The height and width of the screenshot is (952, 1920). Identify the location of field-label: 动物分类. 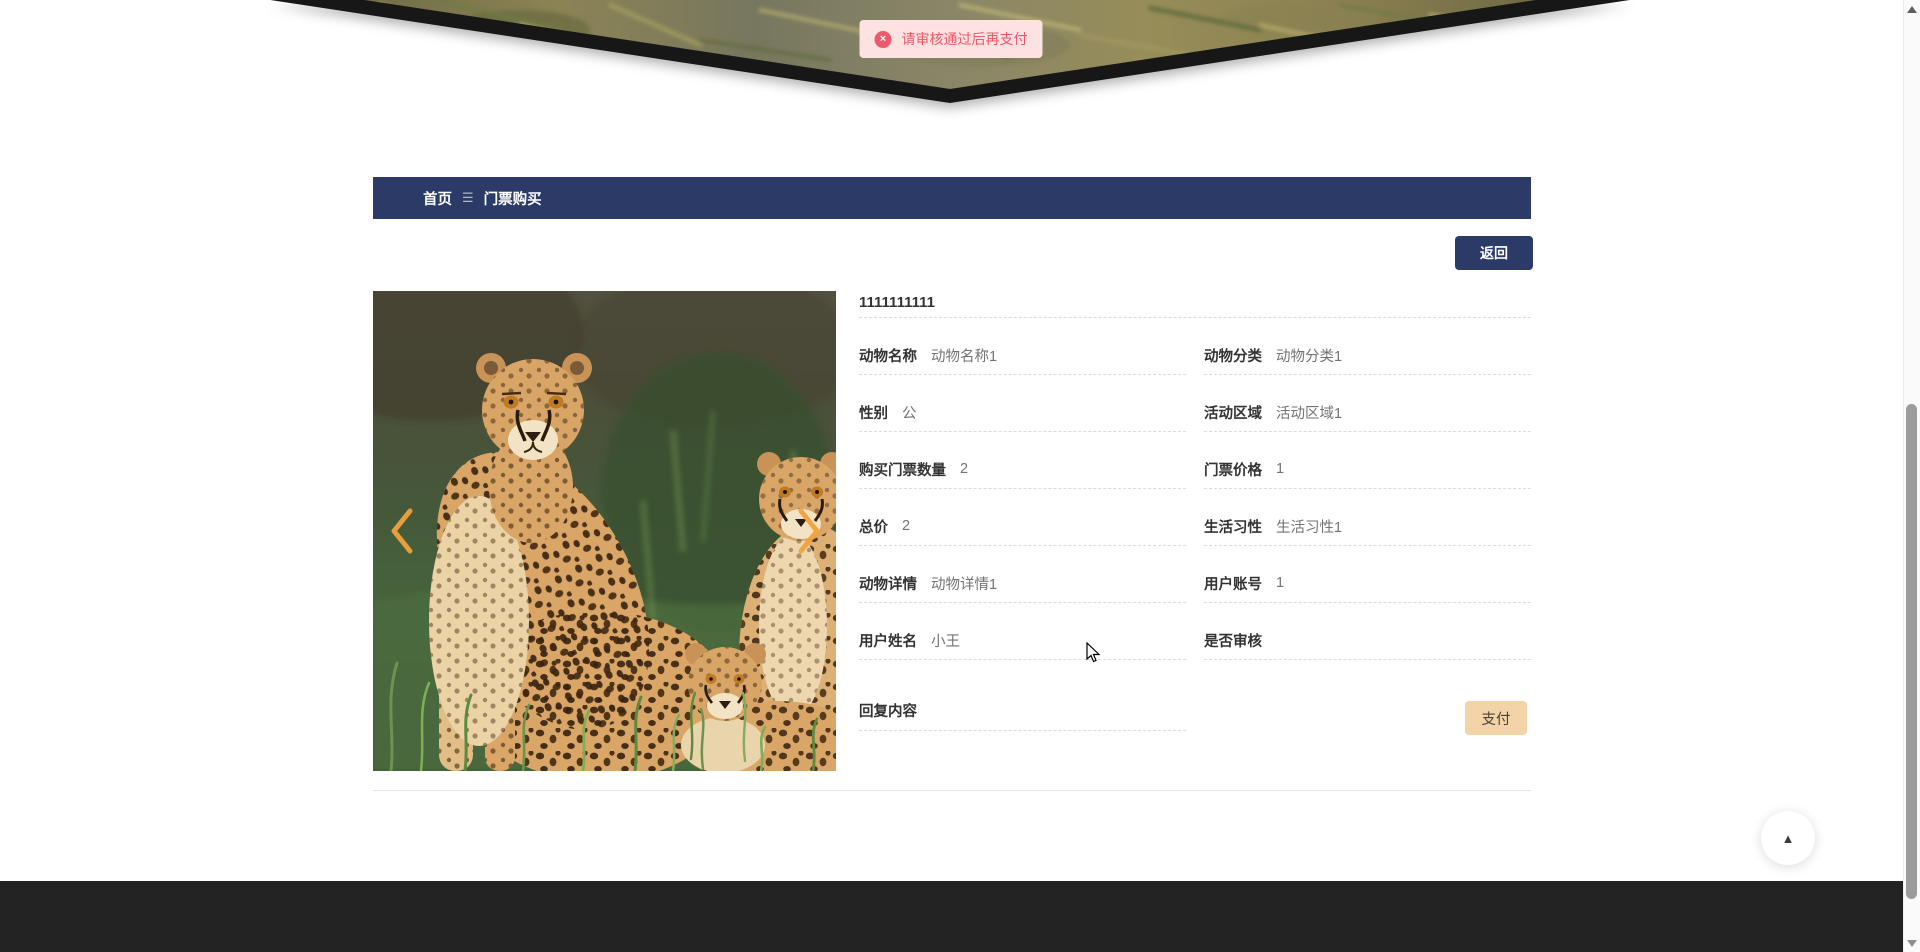
(1233, 356).